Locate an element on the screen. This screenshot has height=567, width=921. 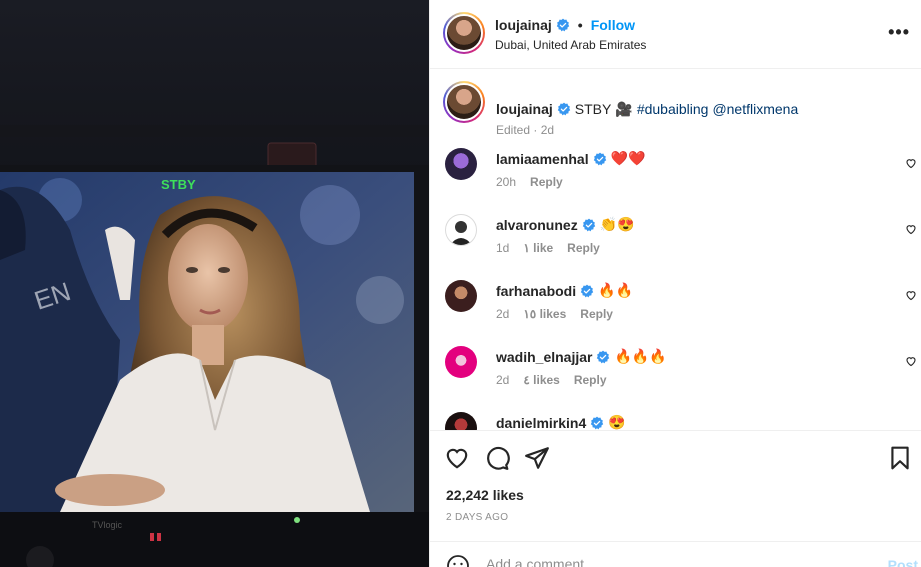
comment-likes-count: ١٥ likes is located at coordinates (544, 314).